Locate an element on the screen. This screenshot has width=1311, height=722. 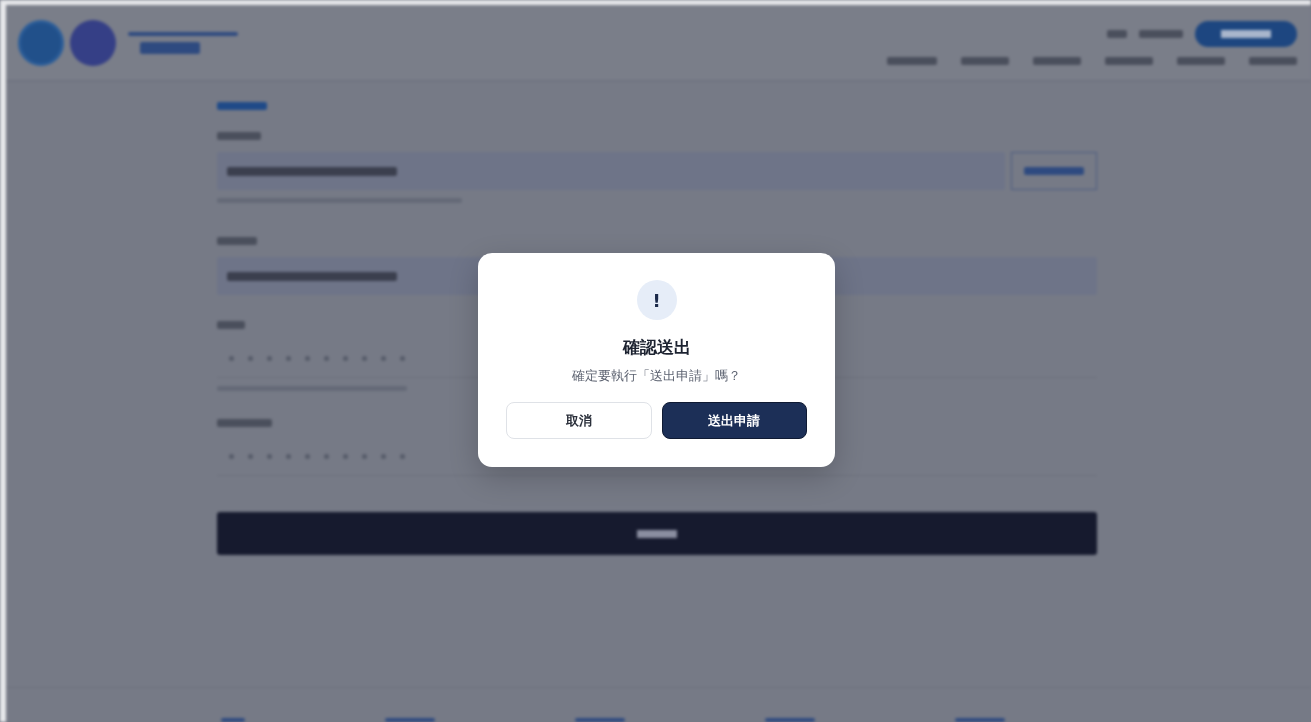
dialog-title: 確認送出 is located at coordinates (656, 347).